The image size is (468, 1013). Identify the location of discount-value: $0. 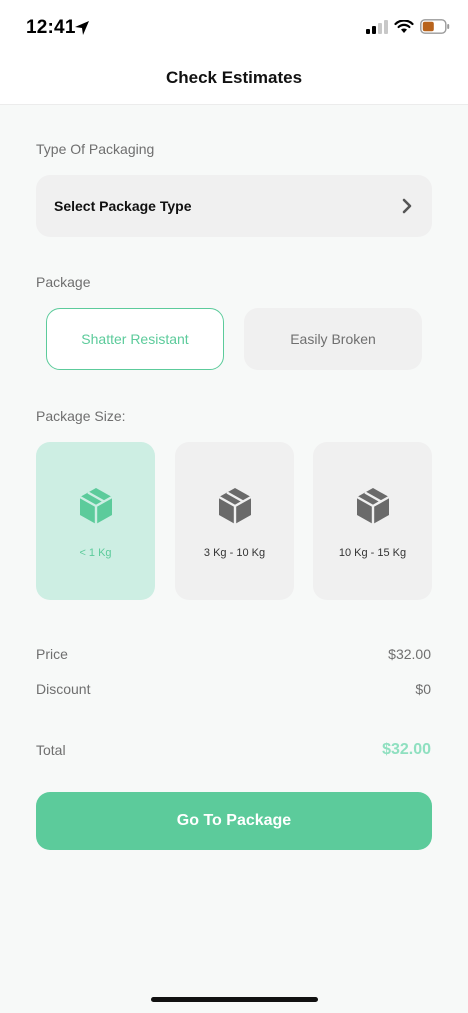
(423, 689).